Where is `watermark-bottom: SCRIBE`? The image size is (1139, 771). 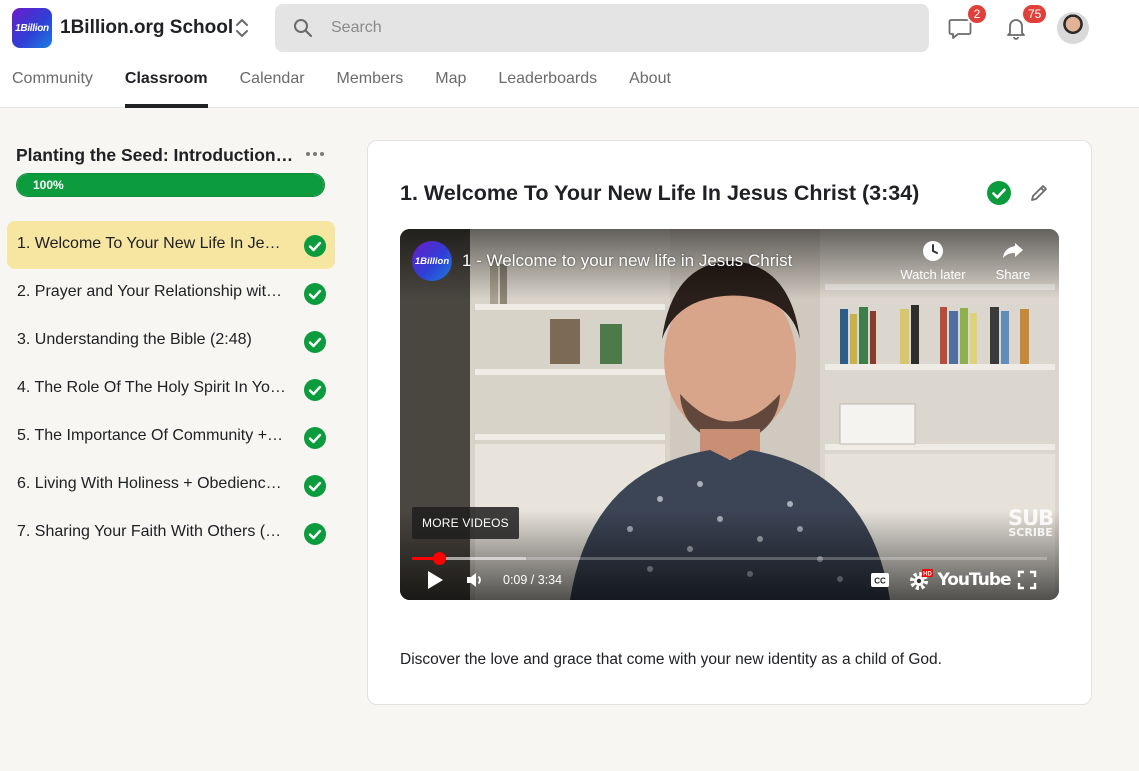 watermark-bottom: SCRIBE is located at coordinates (1030, 532).